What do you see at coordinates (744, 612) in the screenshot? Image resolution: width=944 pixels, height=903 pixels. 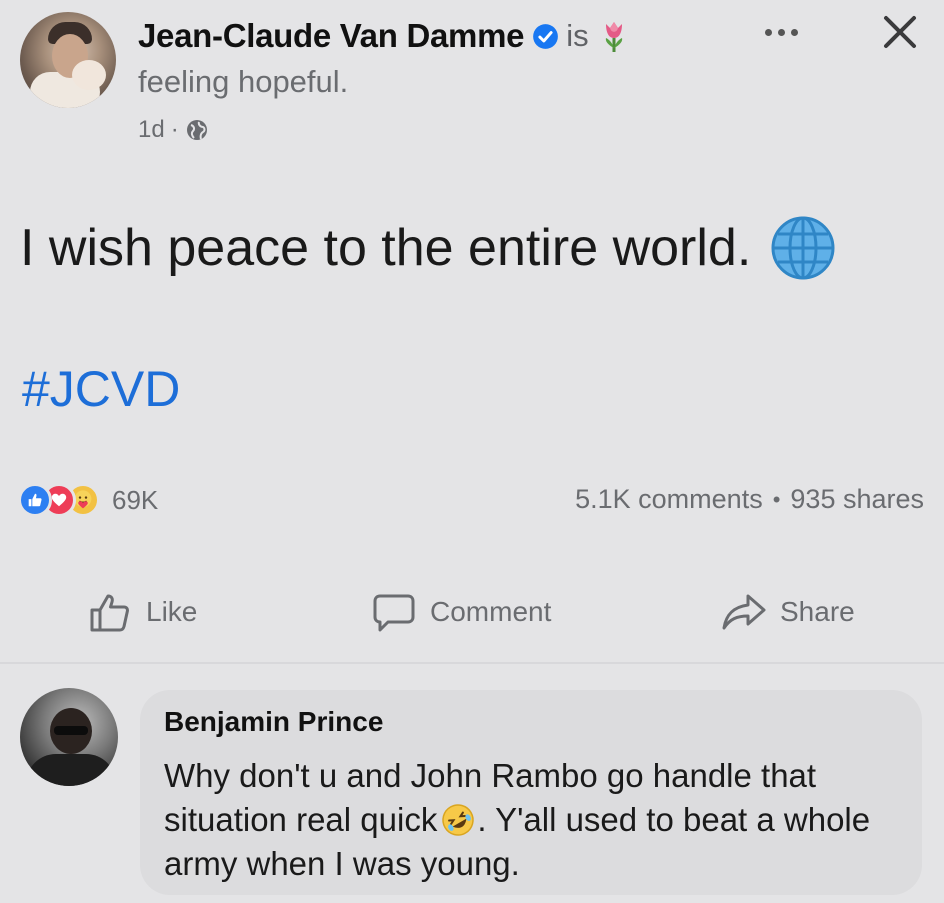 I see `share-arrow-icon` at bounding box center [744, 612].